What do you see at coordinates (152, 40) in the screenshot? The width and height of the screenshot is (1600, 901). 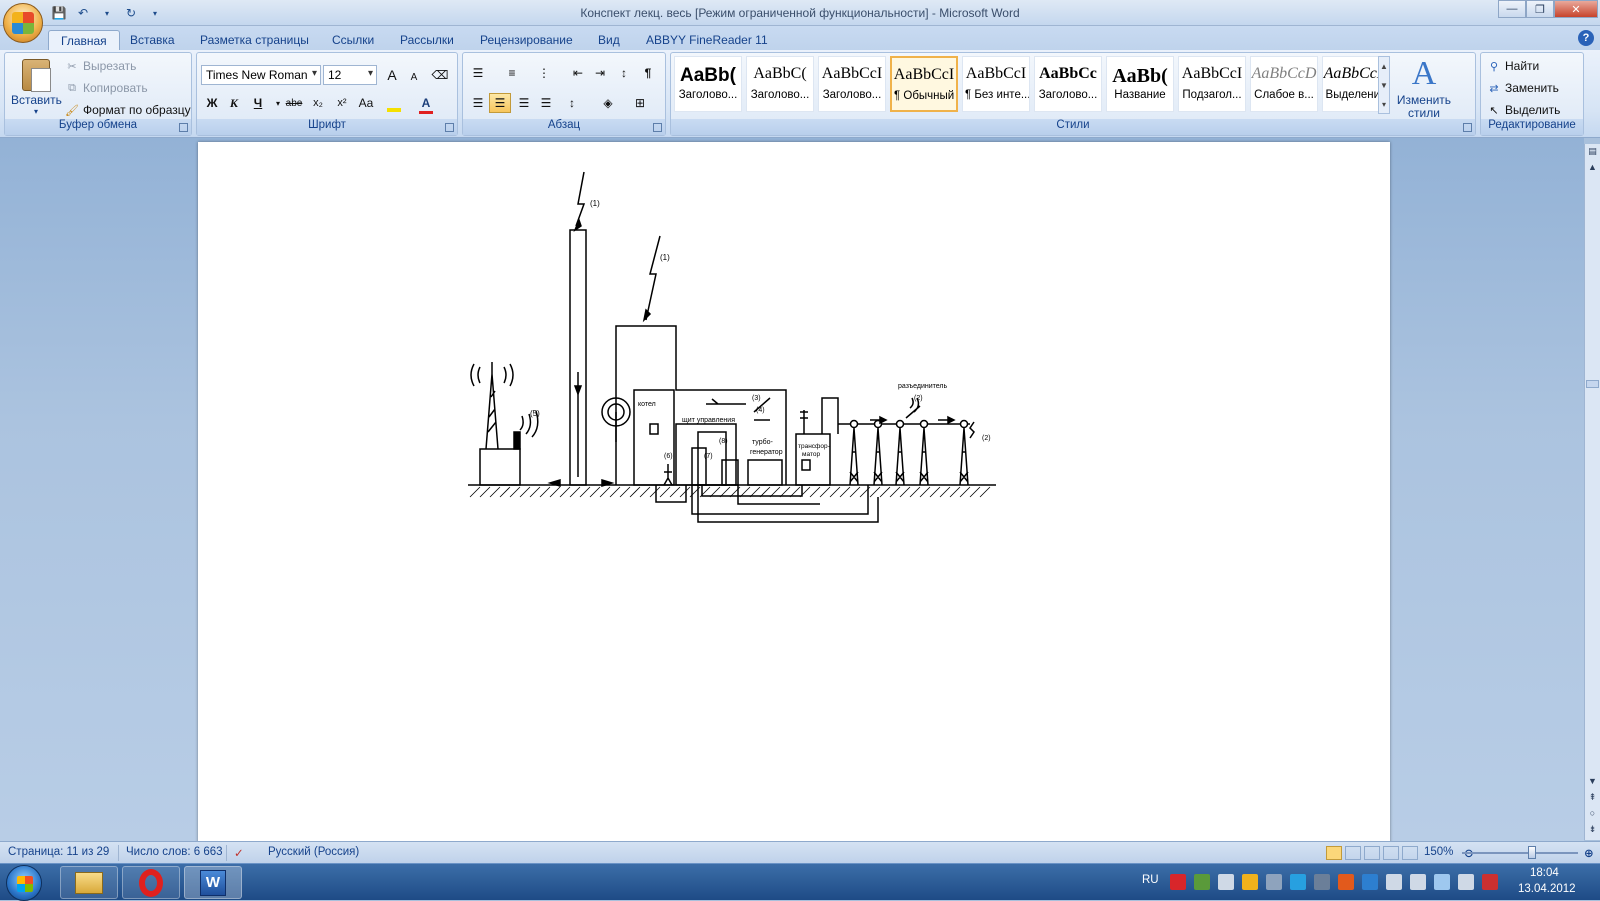 I see `tab-insert: Вставка` at bounding box center [152, 40].